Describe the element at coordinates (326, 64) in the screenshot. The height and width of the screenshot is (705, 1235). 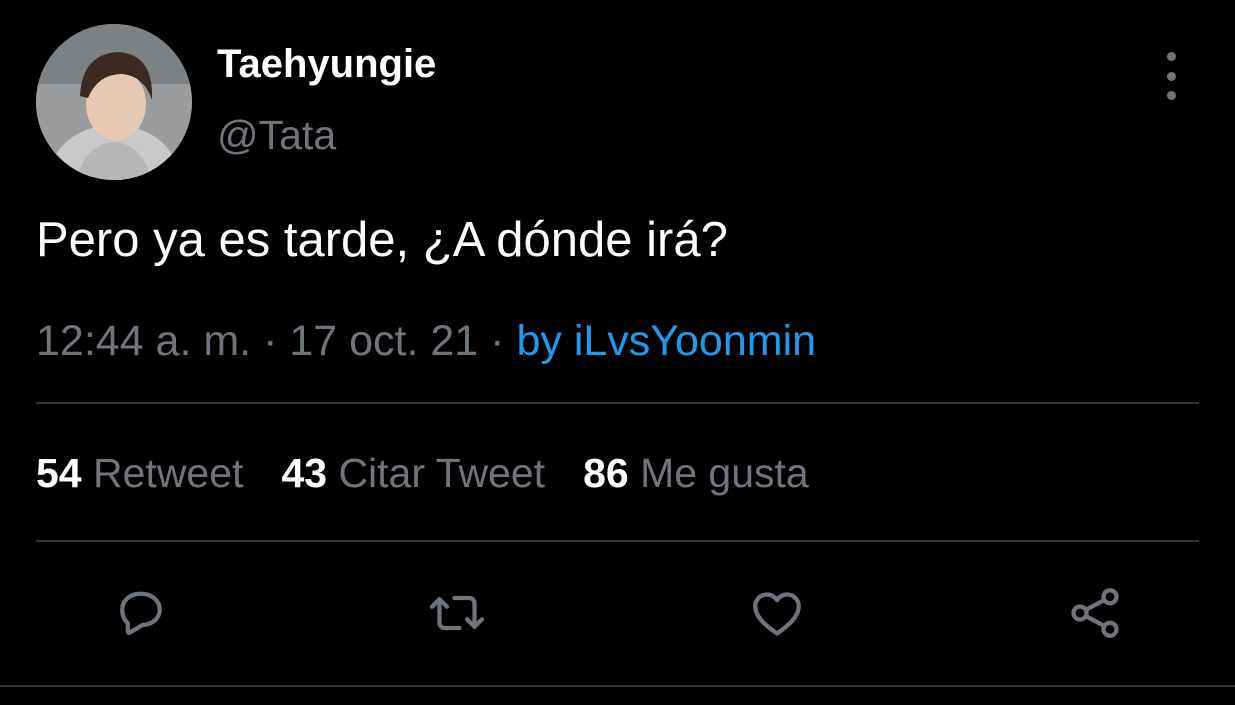
I see `display-name: Taehyungie` at that location.